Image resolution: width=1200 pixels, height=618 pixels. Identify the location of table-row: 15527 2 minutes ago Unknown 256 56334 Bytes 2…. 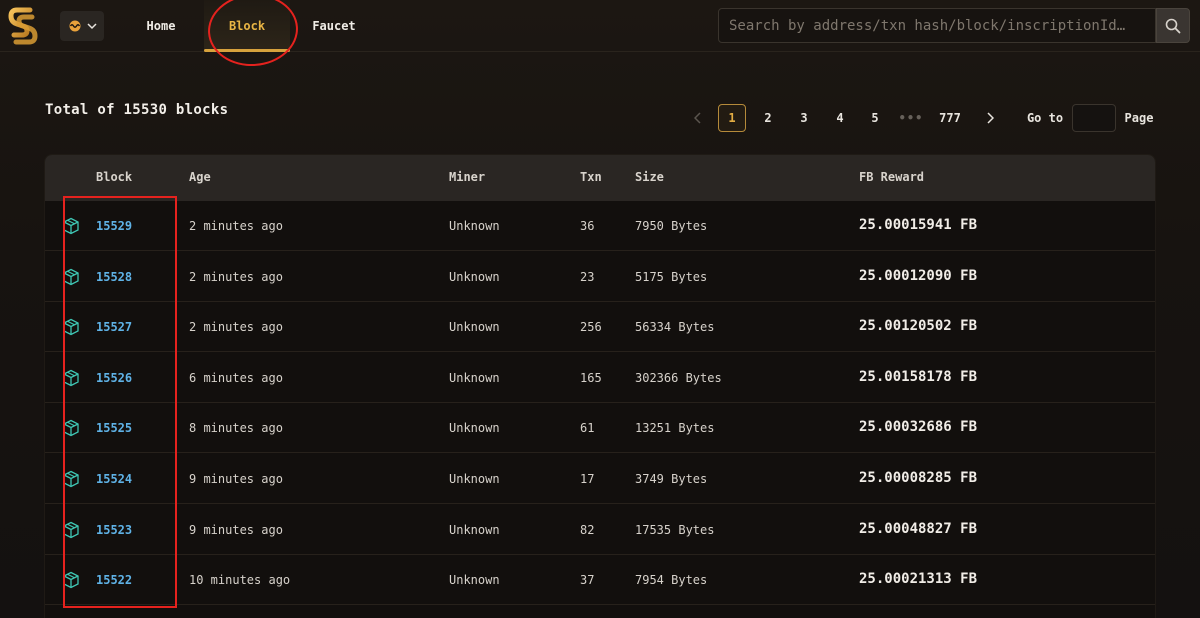
(600, 327).